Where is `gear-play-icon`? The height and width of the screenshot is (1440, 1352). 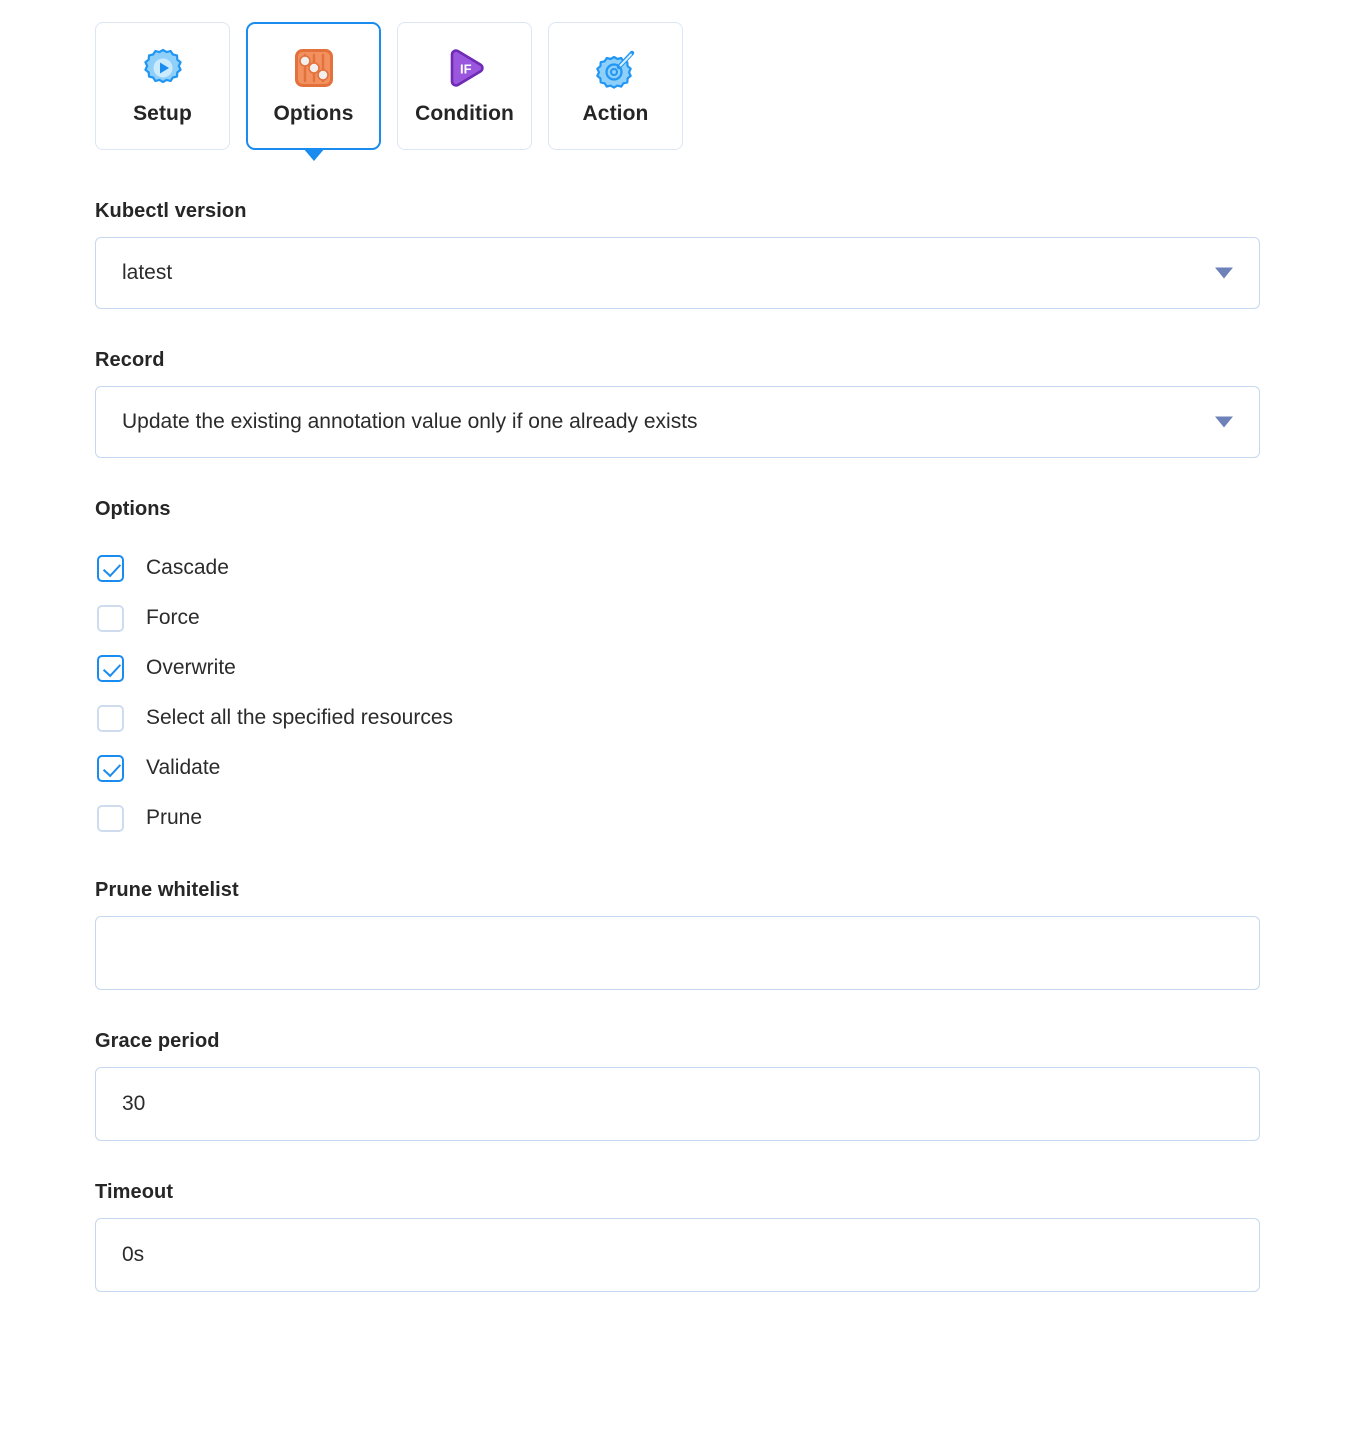
gear-play-icon is located at coordinates (163, 68).